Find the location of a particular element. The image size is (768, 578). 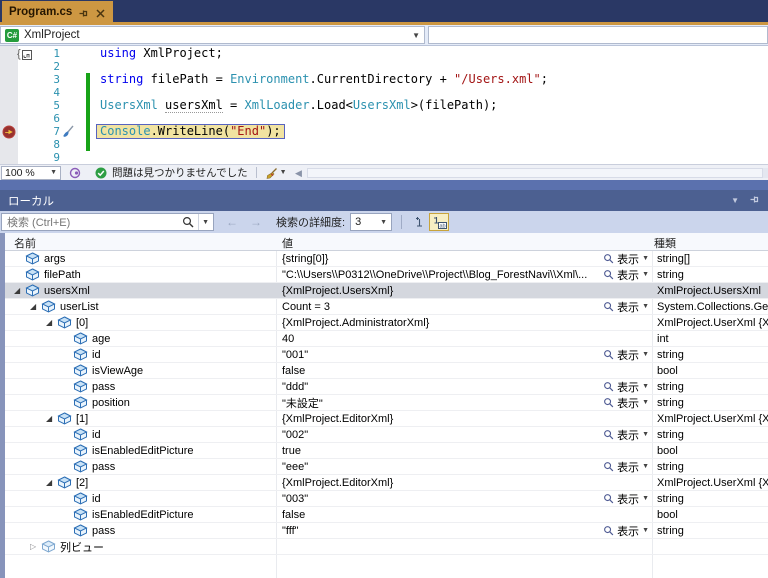

table-row: pass "ddd" 表示 ▼ string is located at coordinates (386, 387).